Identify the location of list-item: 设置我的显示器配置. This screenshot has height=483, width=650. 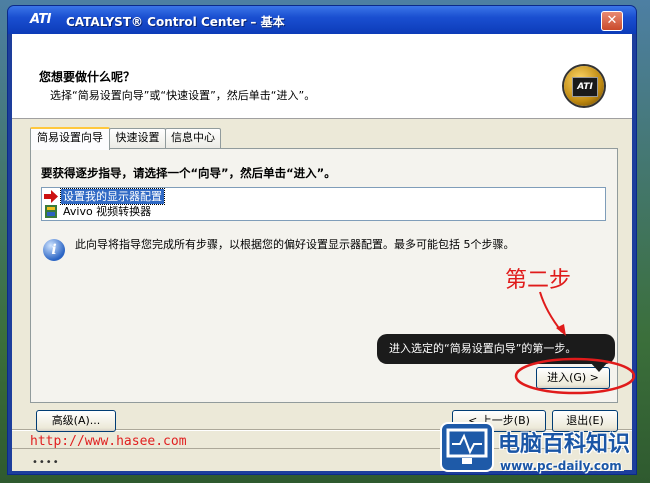
(324, 196).